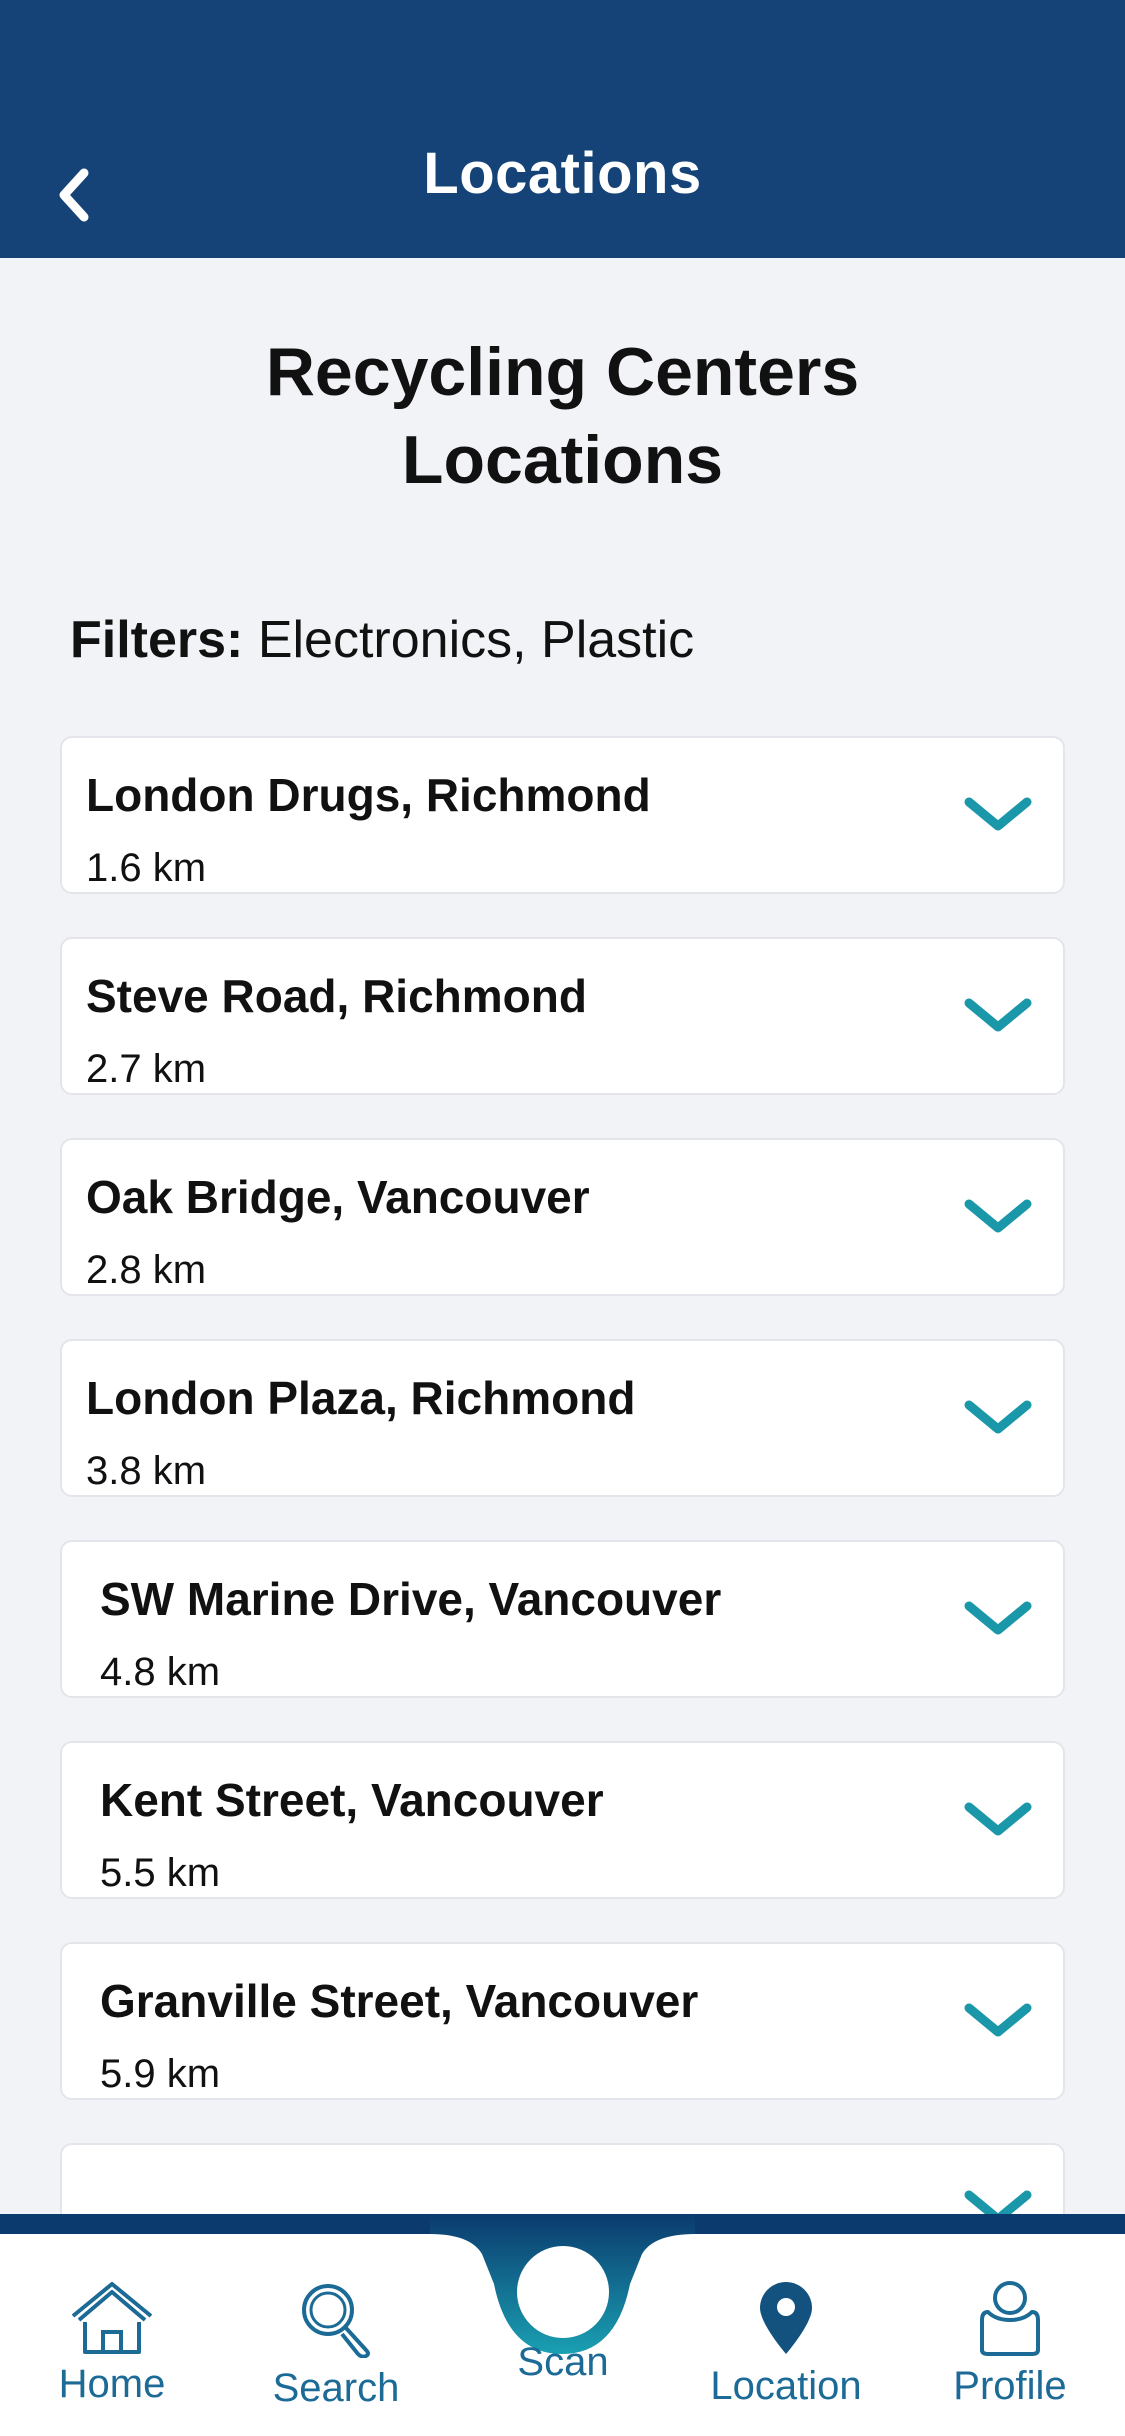 This screenshot has width=1125, height=2436. I want to click on location-name: Granville Street, Vancouver, so click(399, 2001).